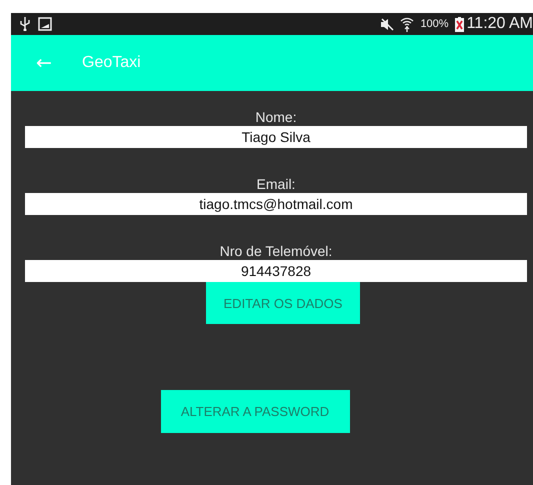 This screenshot has width=533, height=485. What do you see at coordinates (499, 24) in the screenshot?
I see `clock-time: 11:20 AM` at bounding box center [499, 24].